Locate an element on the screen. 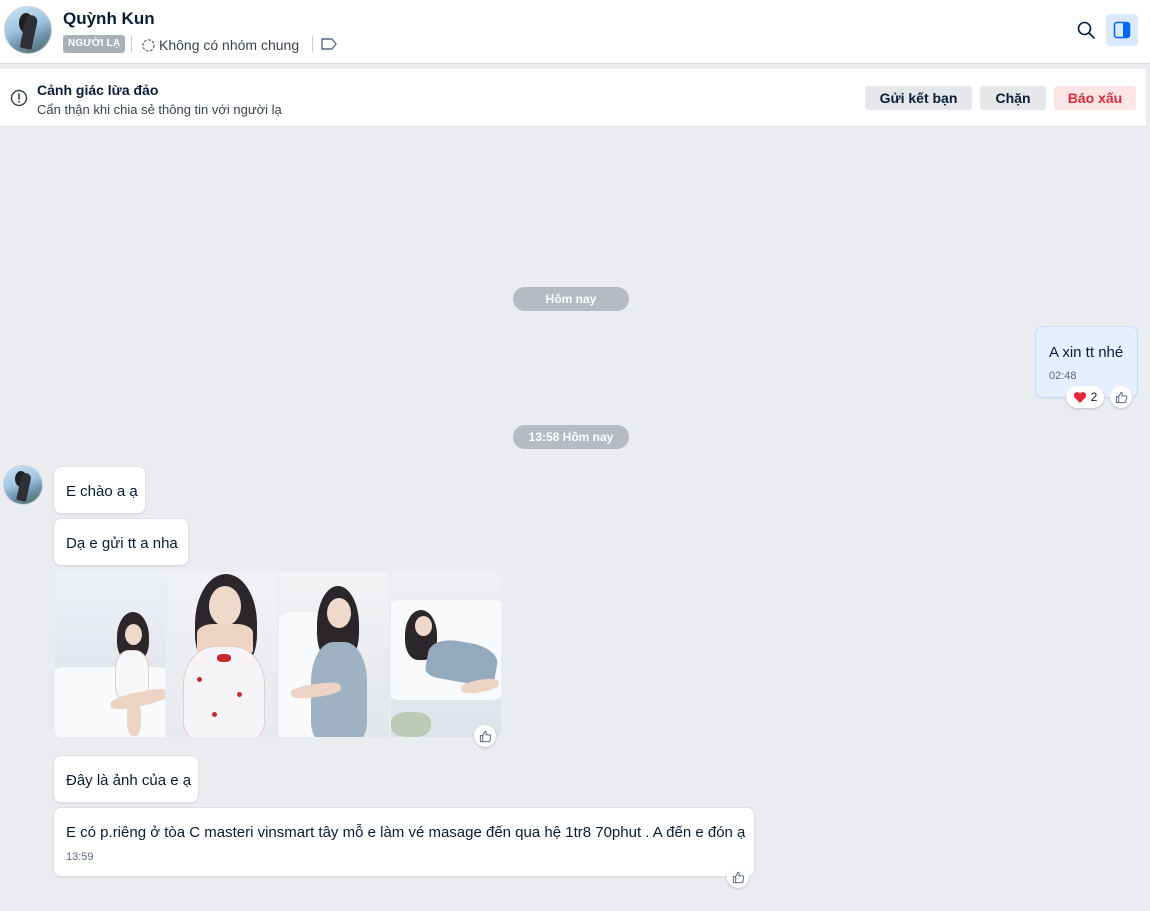 This screenshot has height=911, width=1150. reaction-summary: 2 is located at coordinates (1085, 397).